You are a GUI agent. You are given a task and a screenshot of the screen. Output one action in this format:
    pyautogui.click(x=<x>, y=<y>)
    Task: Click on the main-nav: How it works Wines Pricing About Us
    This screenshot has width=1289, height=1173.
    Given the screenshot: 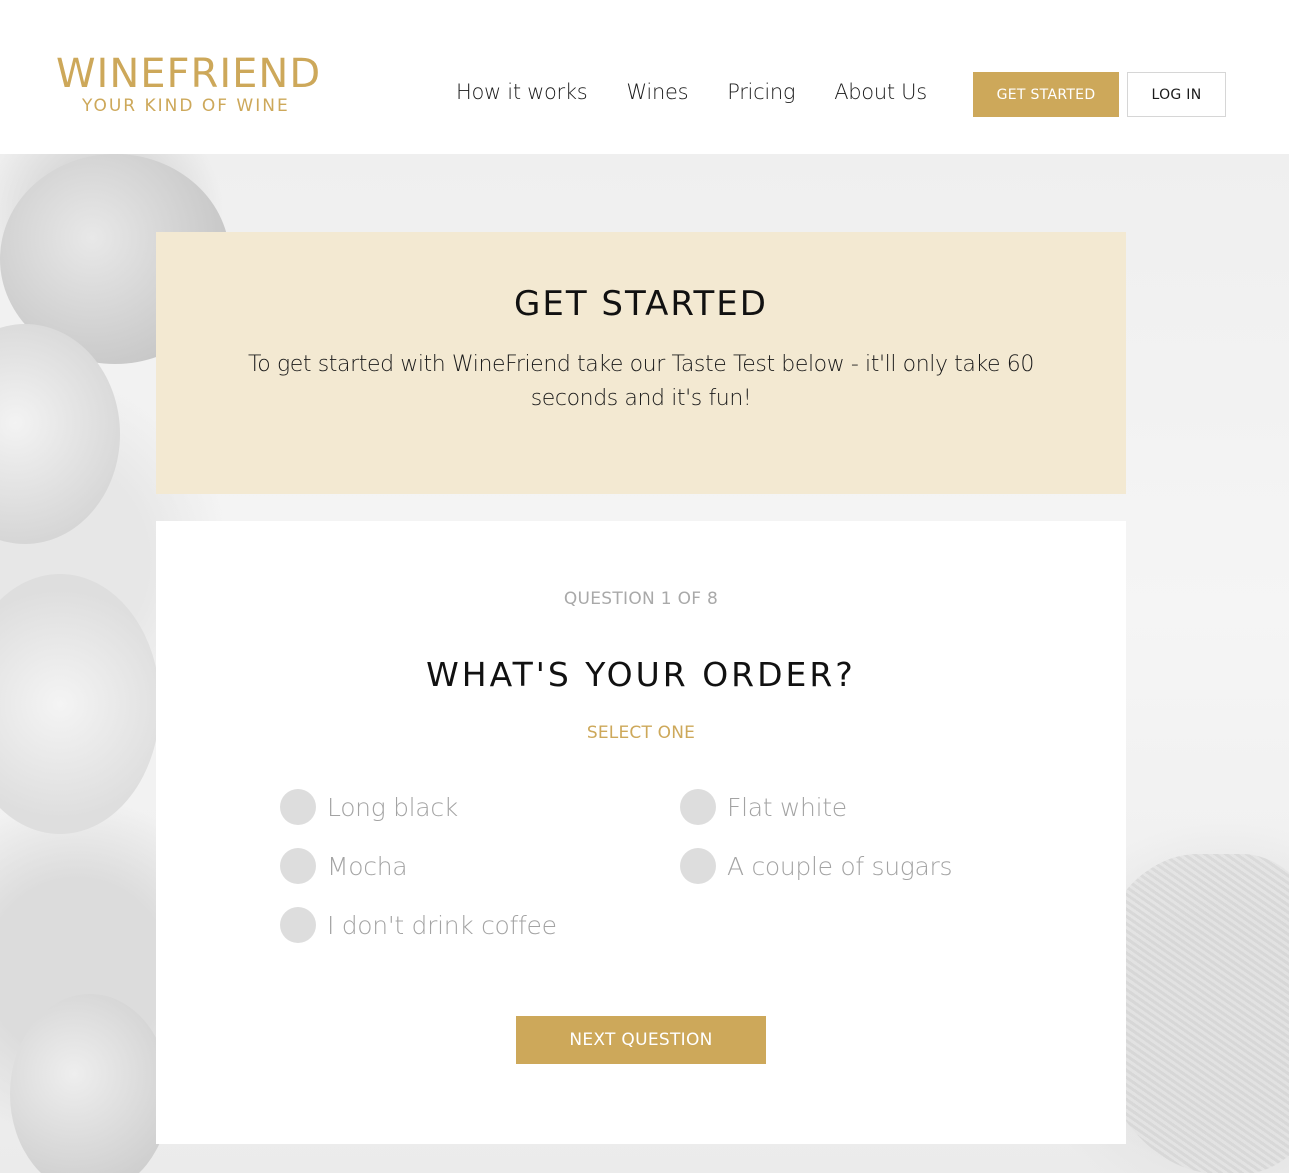 What is the action you would take?
    pyautogui.click(x=691, y=92)
    